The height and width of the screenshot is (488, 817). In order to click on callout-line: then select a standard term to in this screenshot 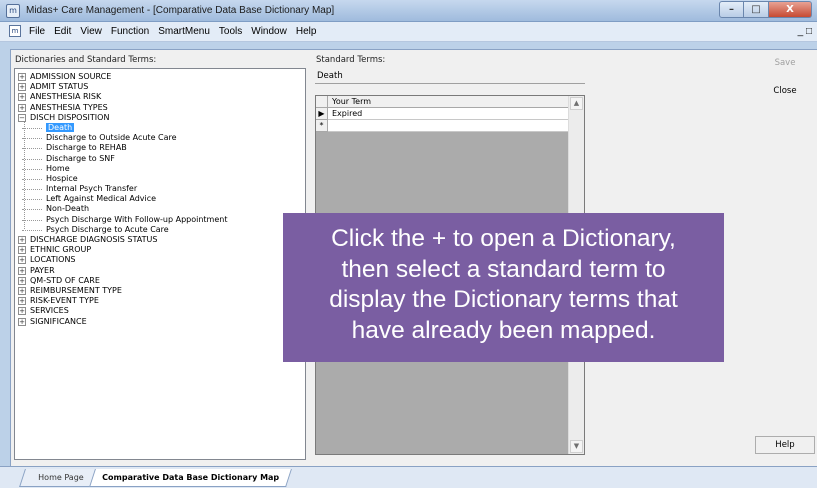, I will do `click(503, 269)`.